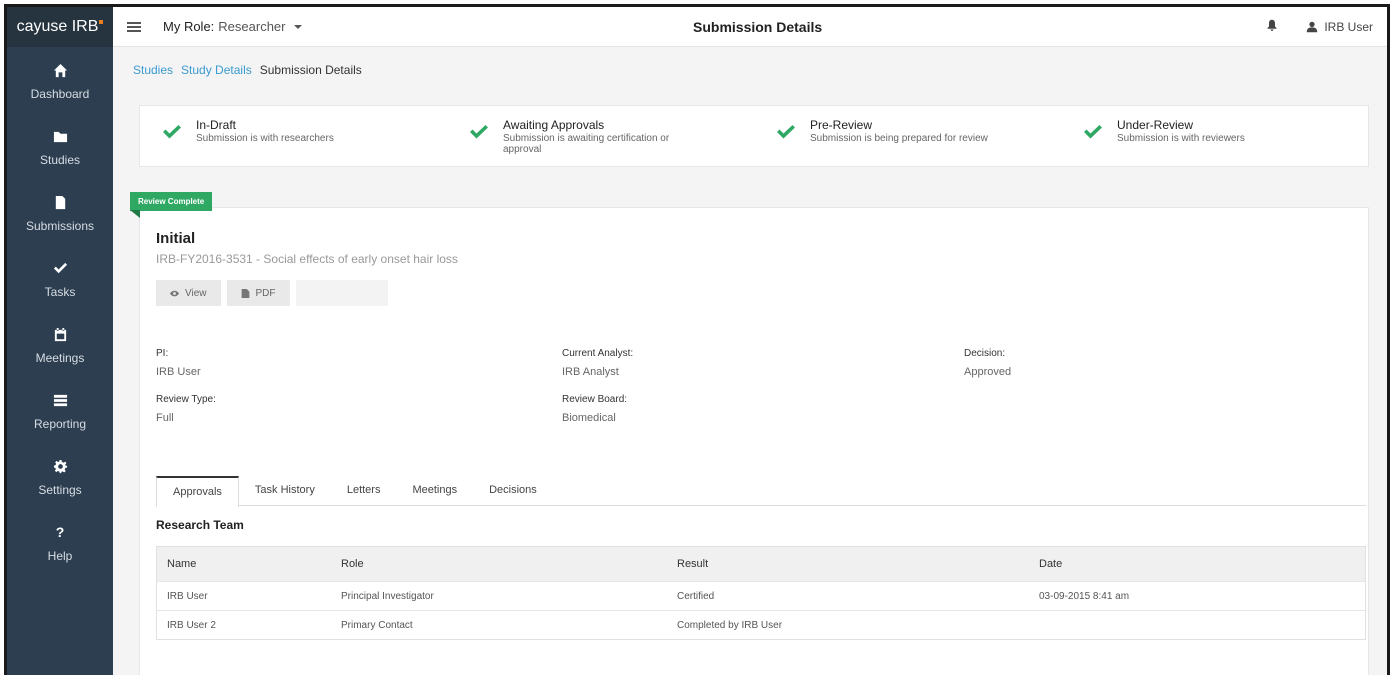  I want to click on sidebar-item-label: Reporting, so click(60, 424).